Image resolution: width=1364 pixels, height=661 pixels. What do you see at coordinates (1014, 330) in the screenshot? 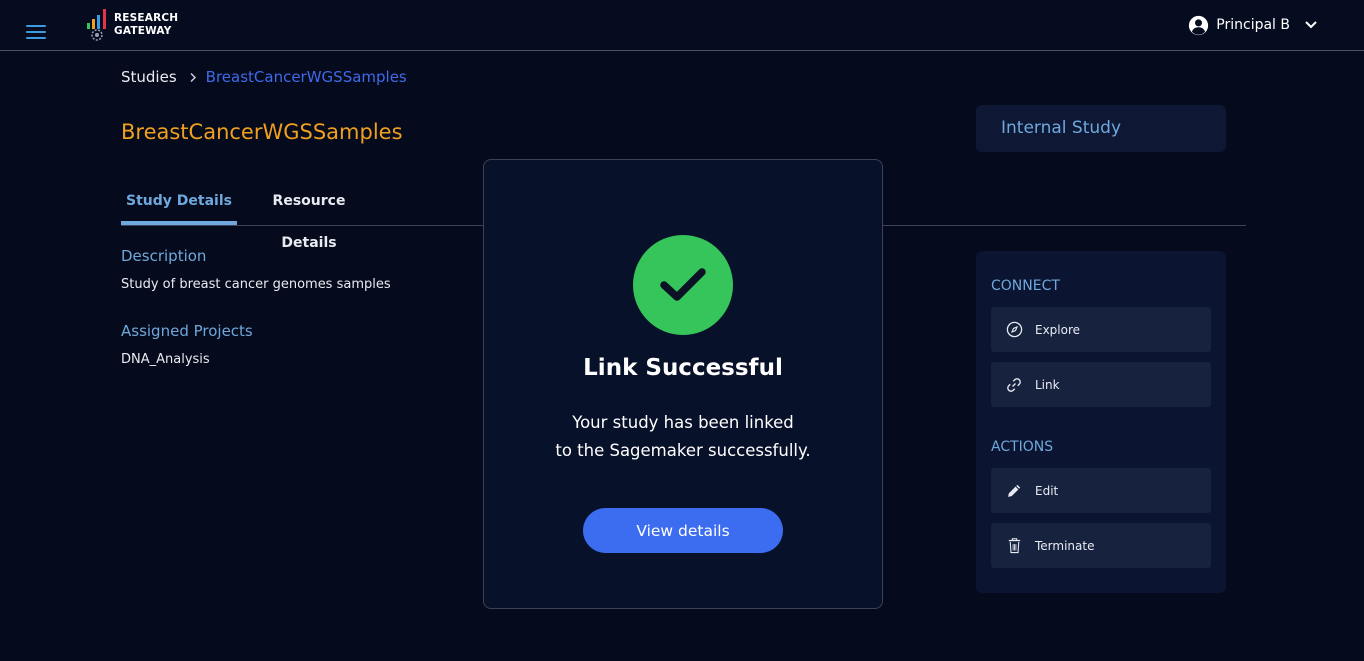
I see `compass-icon` at bounding box center [1014, 330].